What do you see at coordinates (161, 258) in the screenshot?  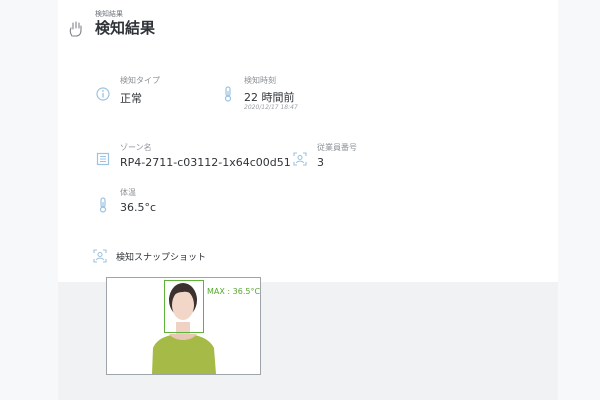 I see `snapshot-label: 検知スナップショット` at bounding box center [161, 258].